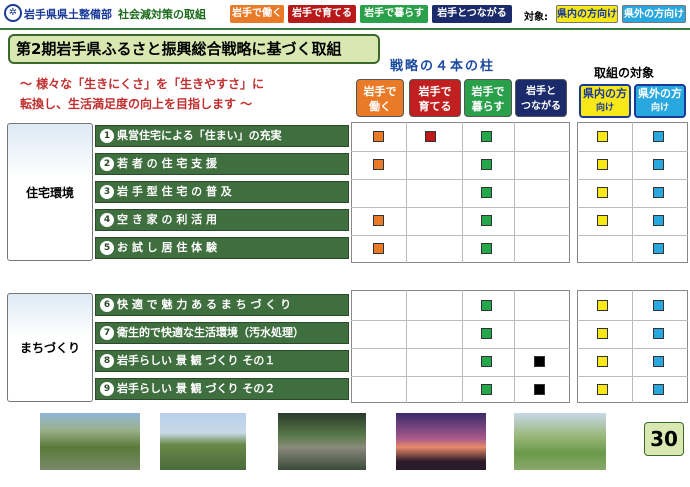 This screenshot has height=487, width=690. What do you see at coordinates (654, 14) in the screenshot?
I see `tag-out-pref: 県外の方向け` at bounding box center [654, 14].